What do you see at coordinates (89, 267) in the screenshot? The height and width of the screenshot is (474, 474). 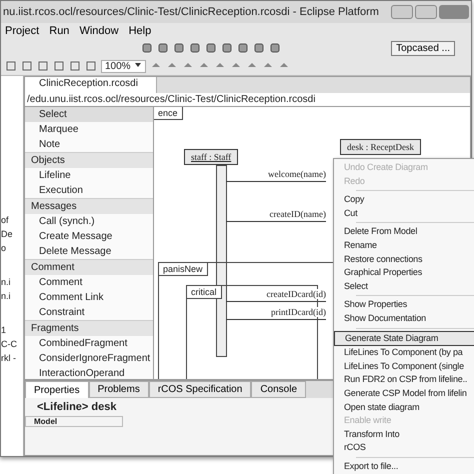 I see `palette-drawer: Comment` at bounding box center [89, 267].